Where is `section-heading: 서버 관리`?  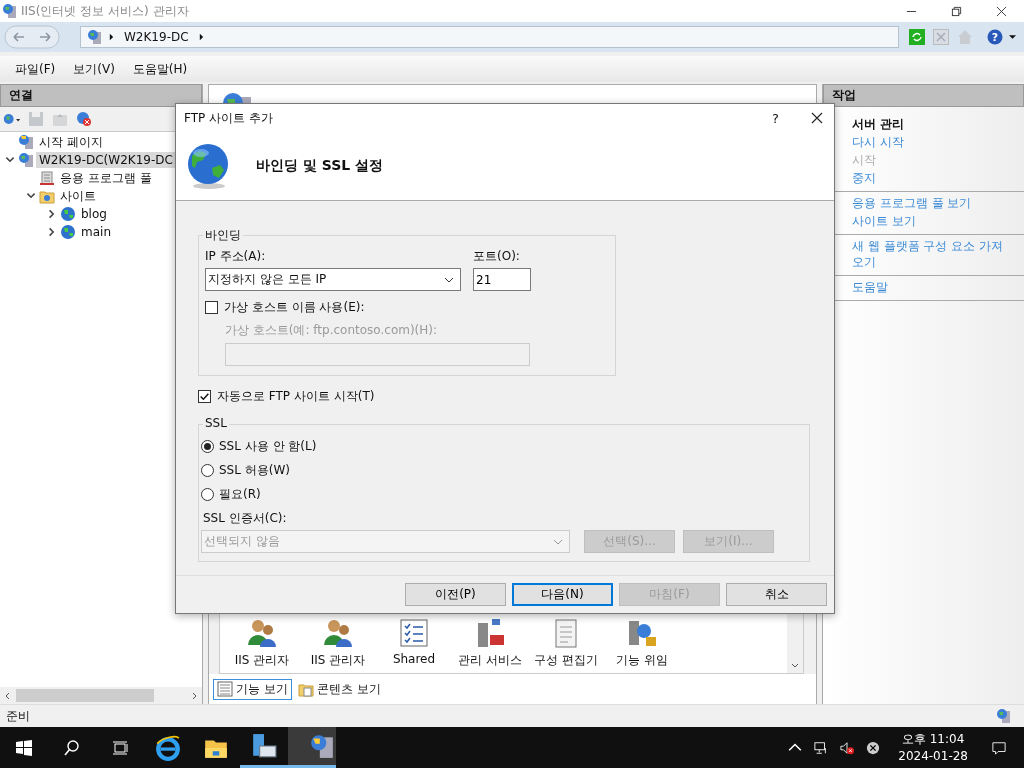
section-heading: 서버 관리 is located at coordinates (878, 124).